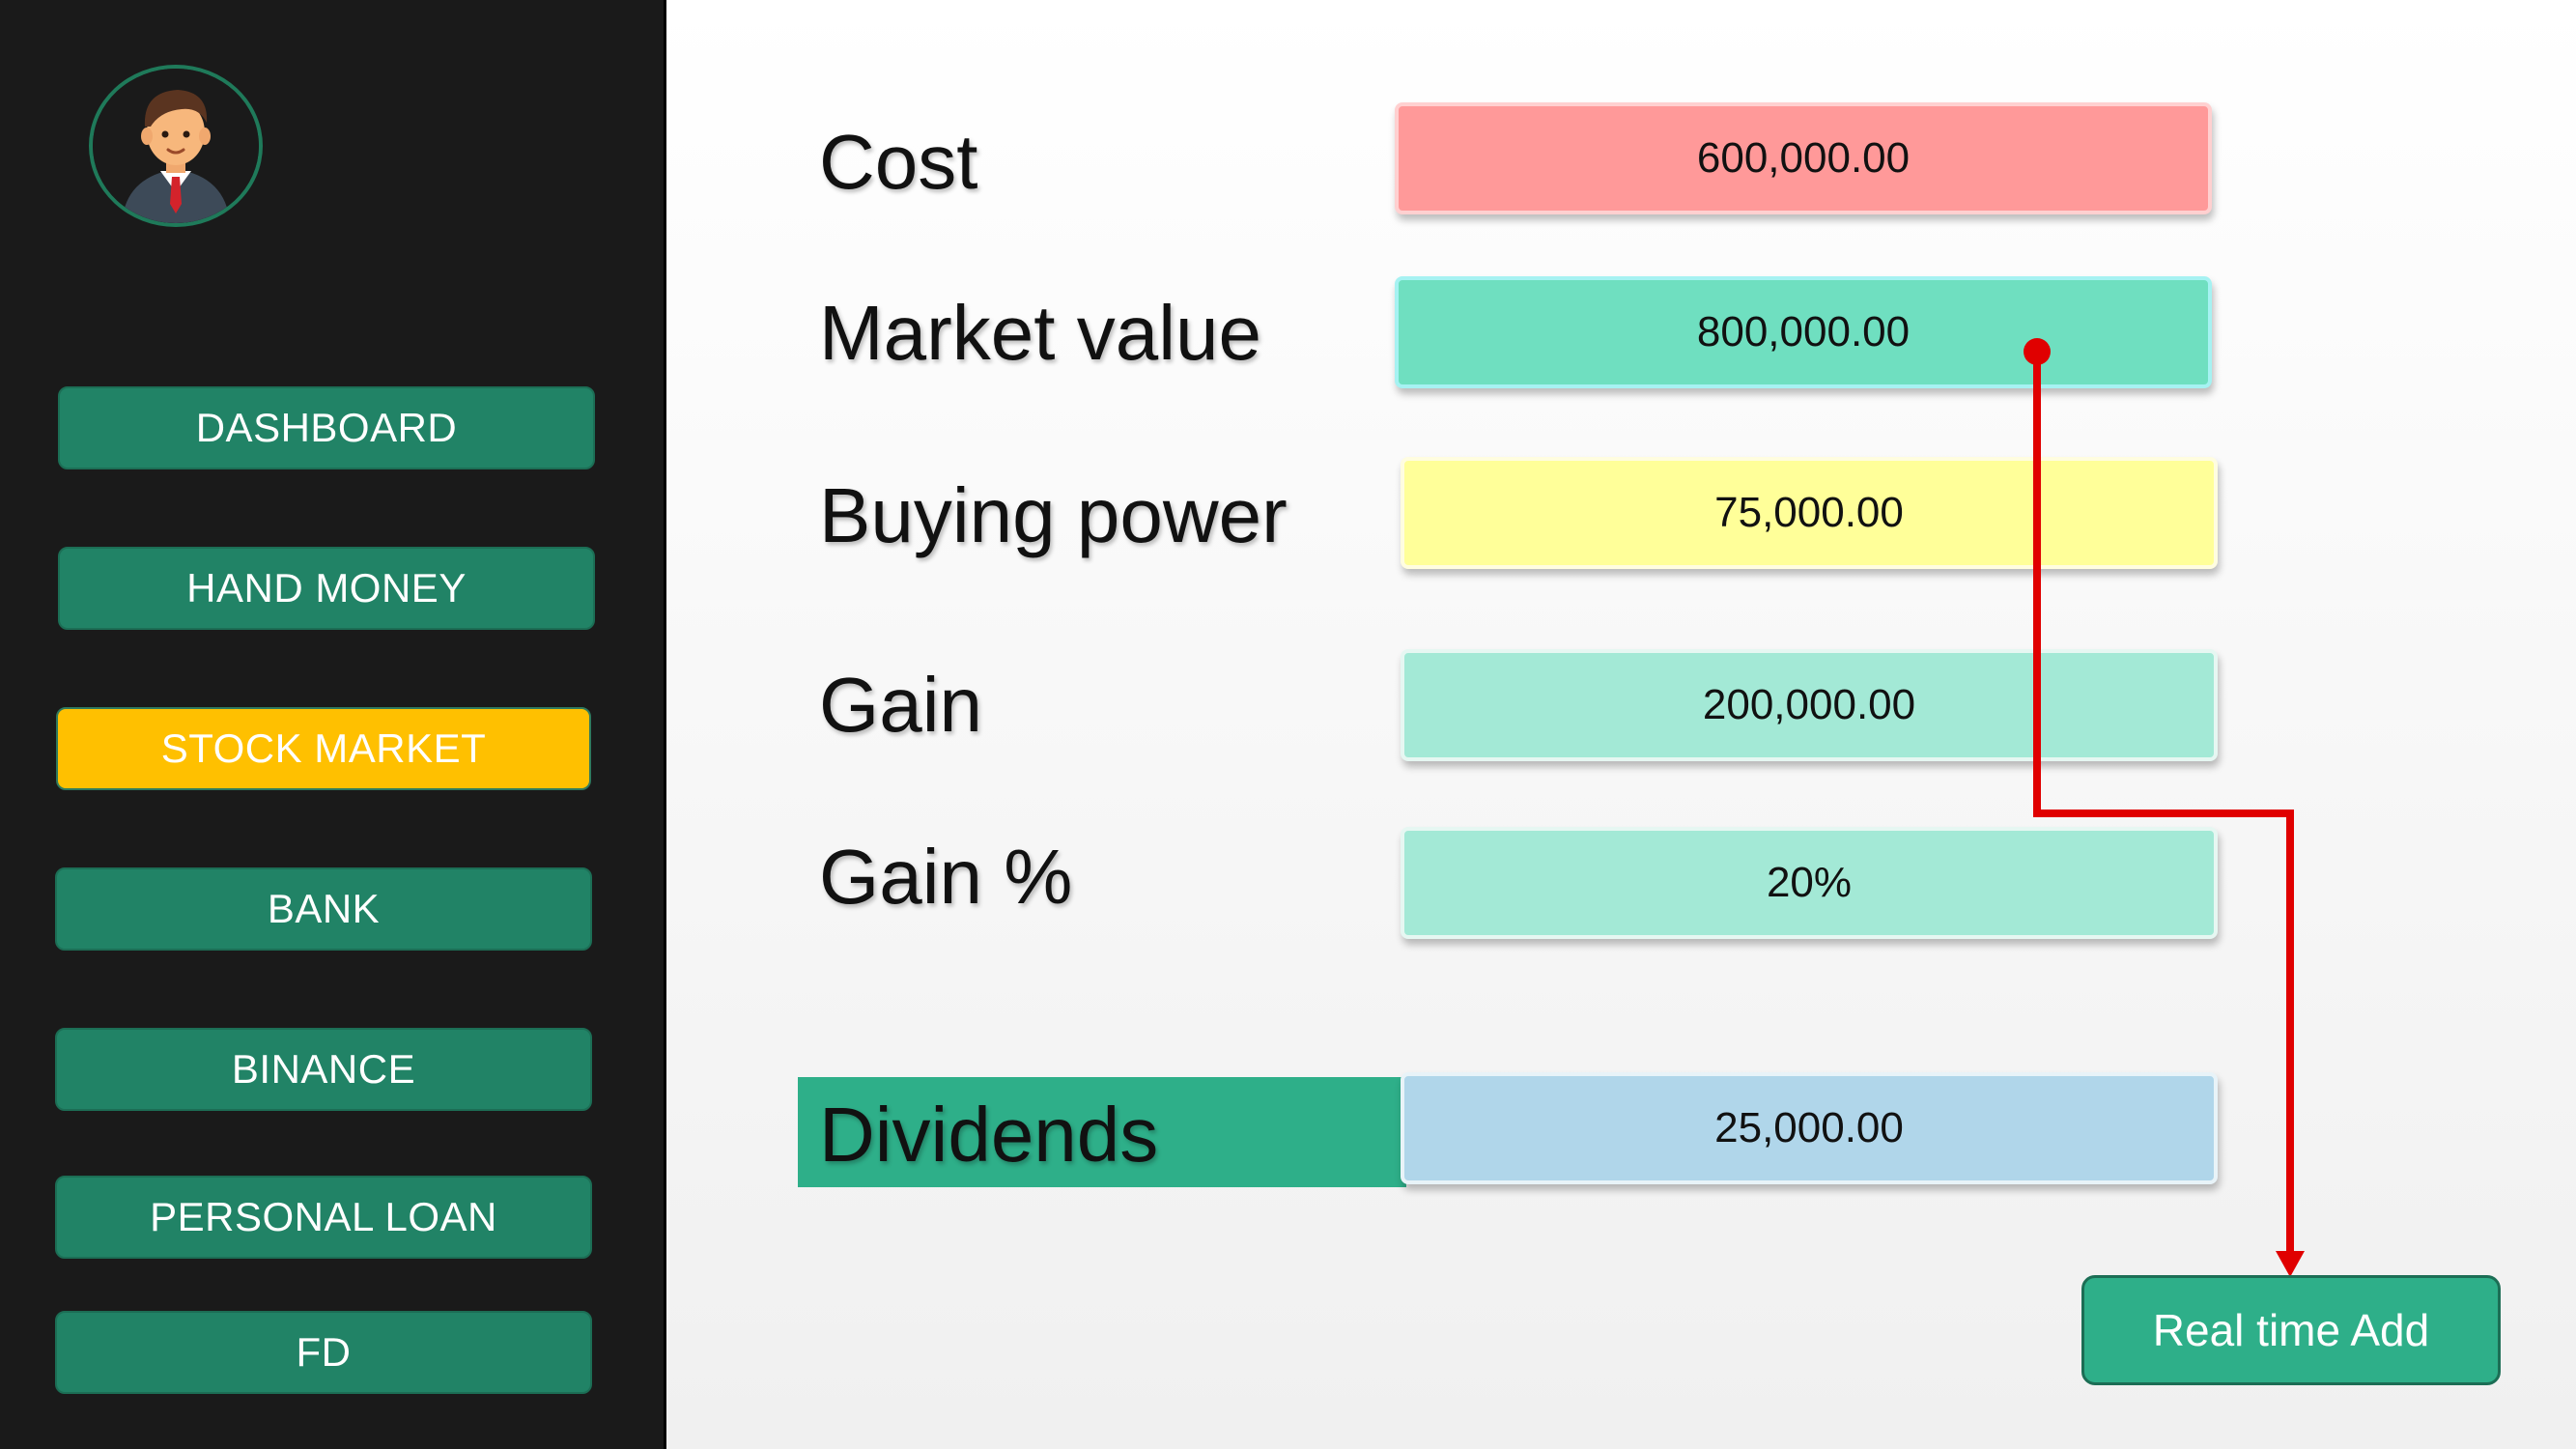 The image size is (2576, 1449). I want to click on dividends-value-field: 25,000.00, so click(1809, 1128).